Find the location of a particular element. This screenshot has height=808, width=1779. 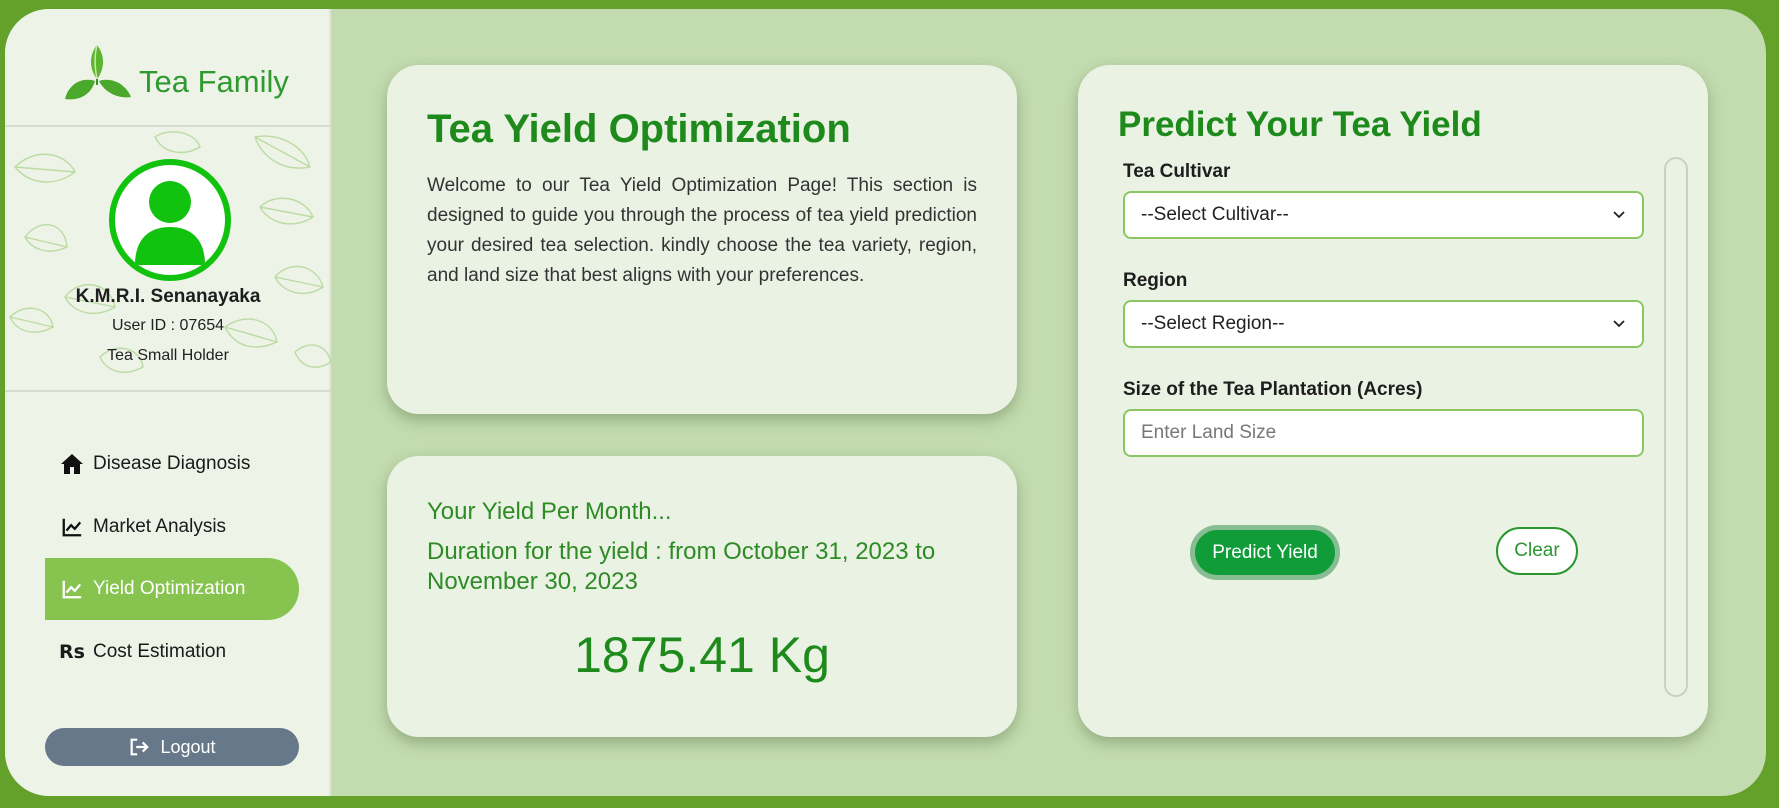

logout-icon is located at coordinates (140, 747).